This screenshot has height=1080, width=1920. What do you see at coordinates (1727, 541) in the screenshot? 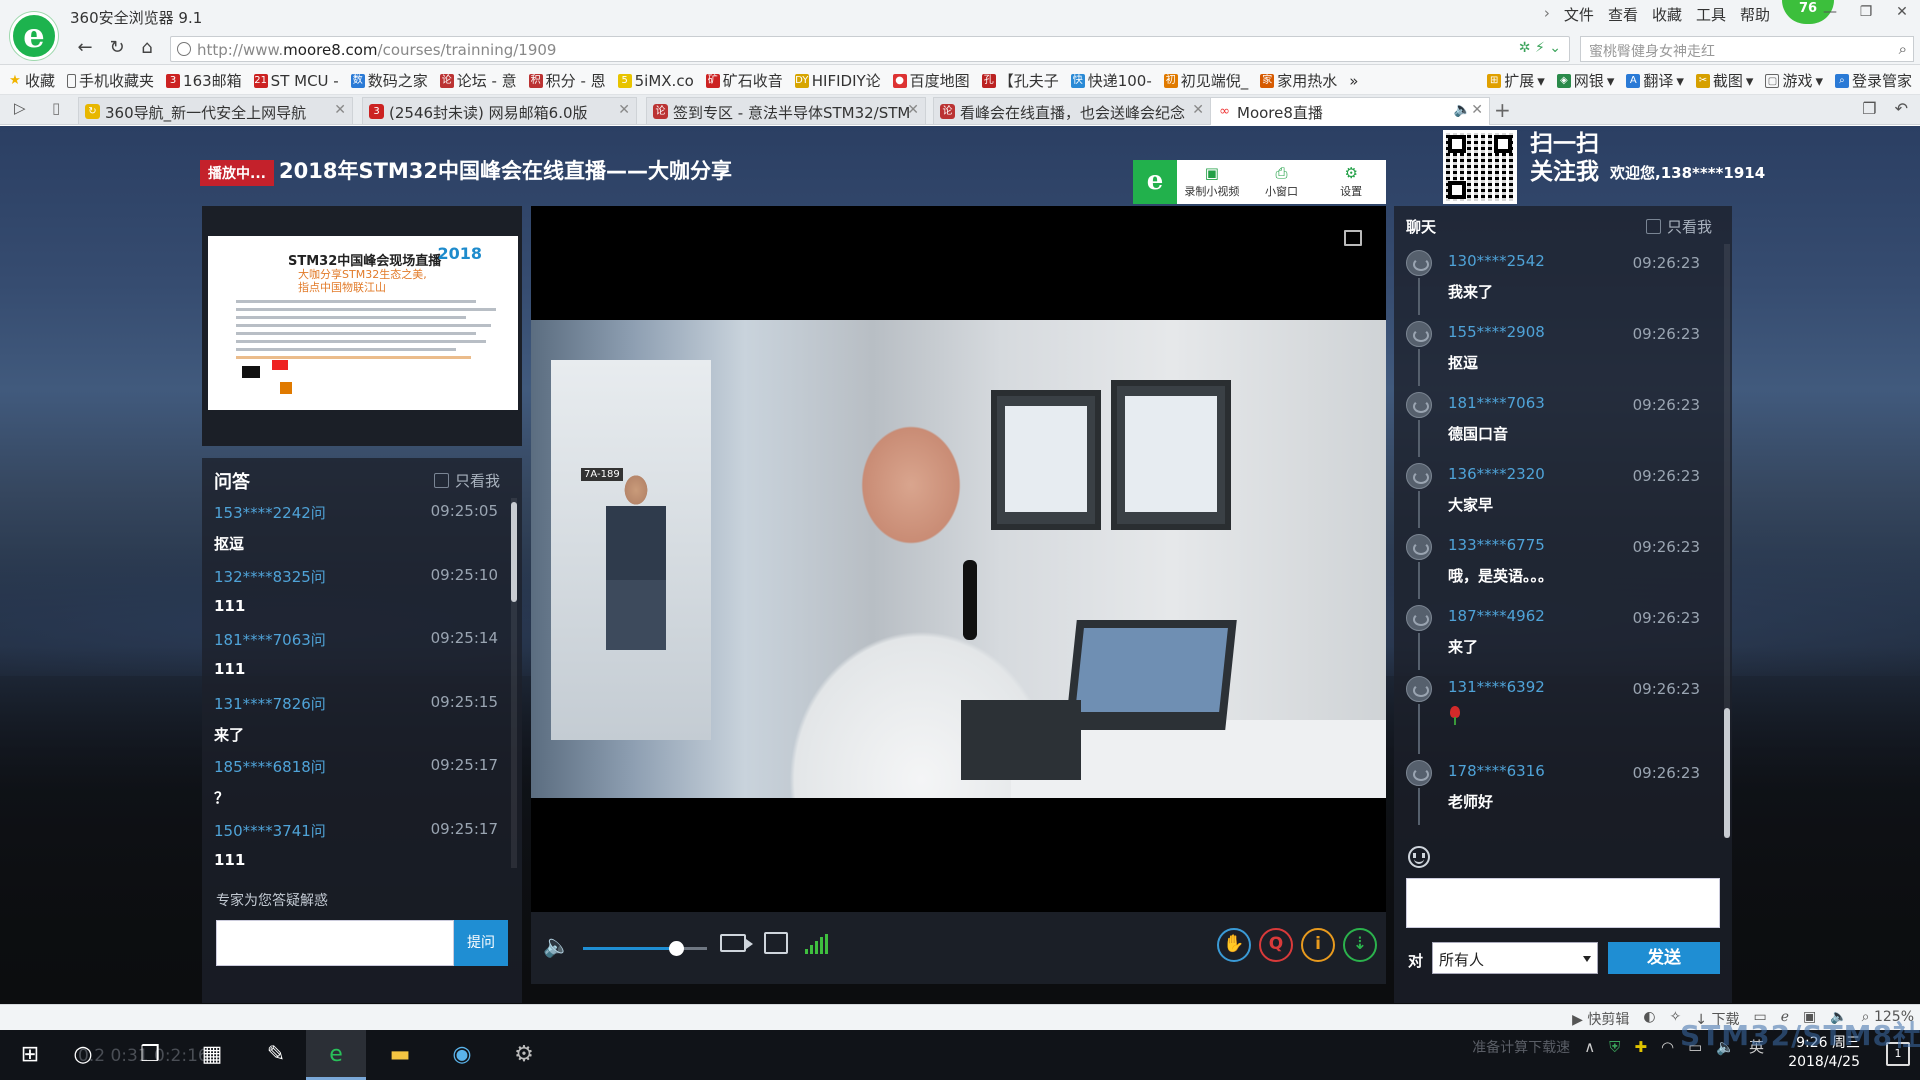
I see `chat-scrollbar` at bounding box center [1727, 541].